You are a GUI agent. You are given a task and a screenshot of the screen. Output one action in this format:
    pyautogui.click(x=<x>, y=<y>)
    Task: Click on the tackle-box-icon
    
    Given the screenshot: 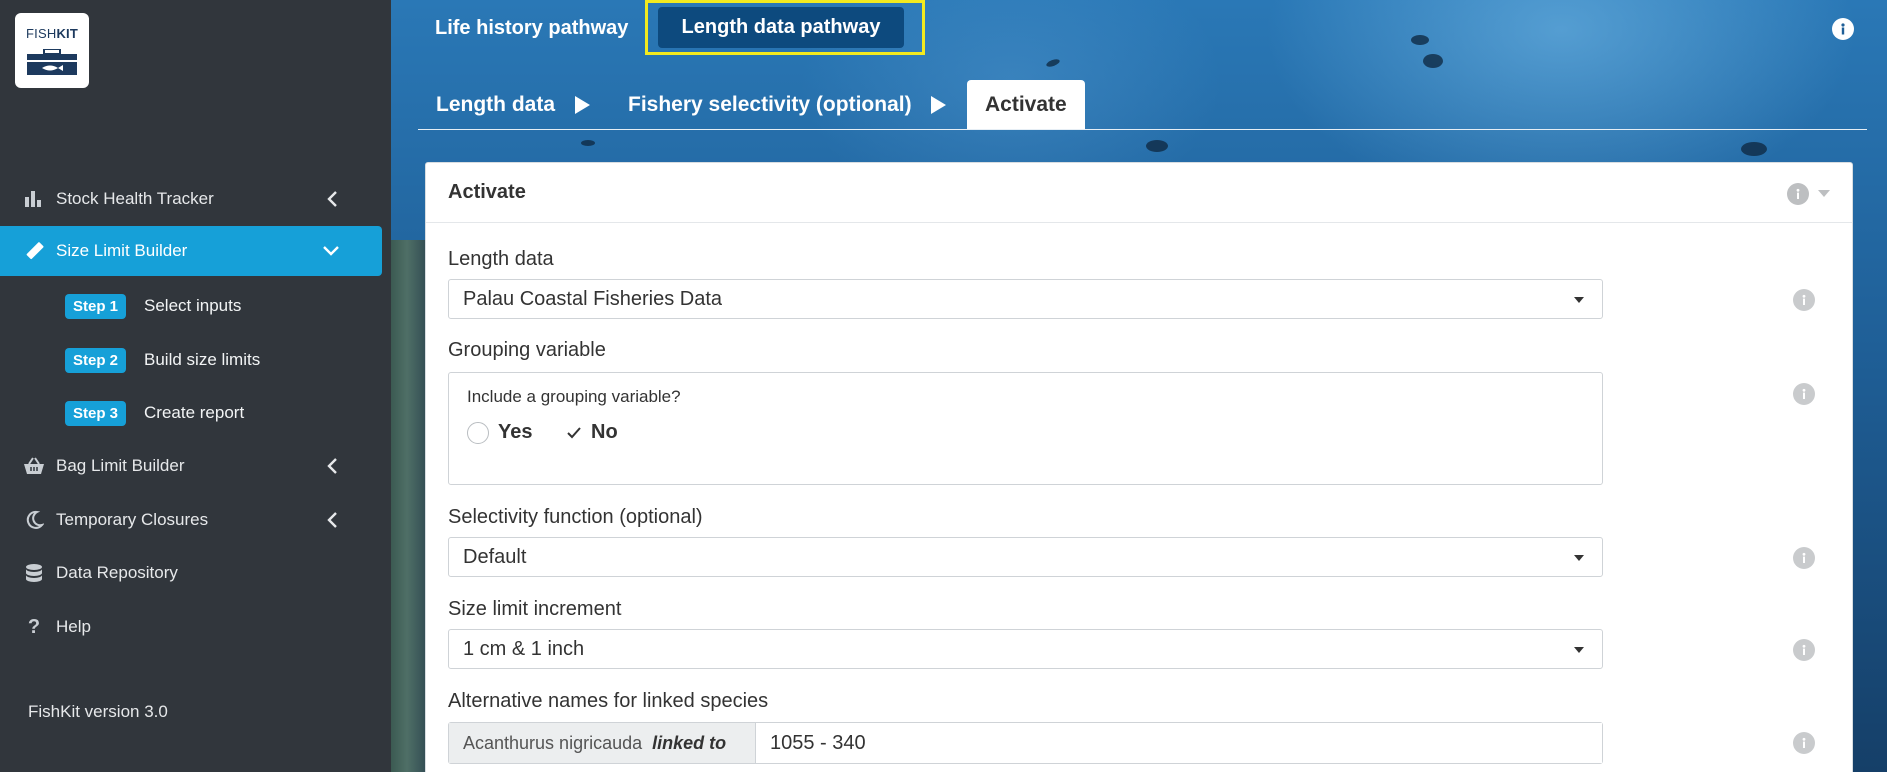 What is the action you would take?
    pyautogui.click(x=52, y=62)
    